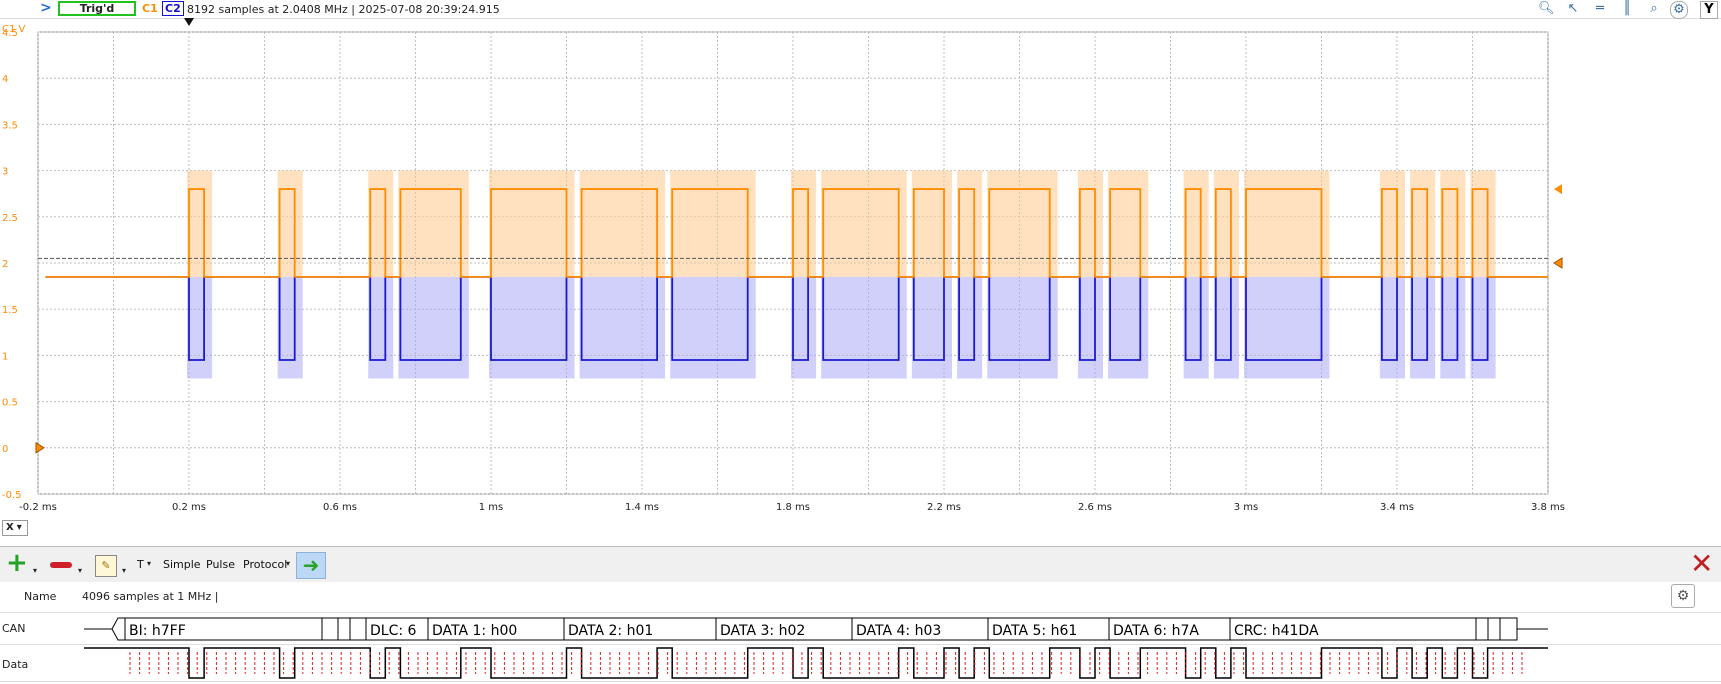 The image size is (1721, 684). What do you see at coordinates (12, 495) in the screenshot?
I see `y-tick-label: -0.5` at bounding box center [12, 495].